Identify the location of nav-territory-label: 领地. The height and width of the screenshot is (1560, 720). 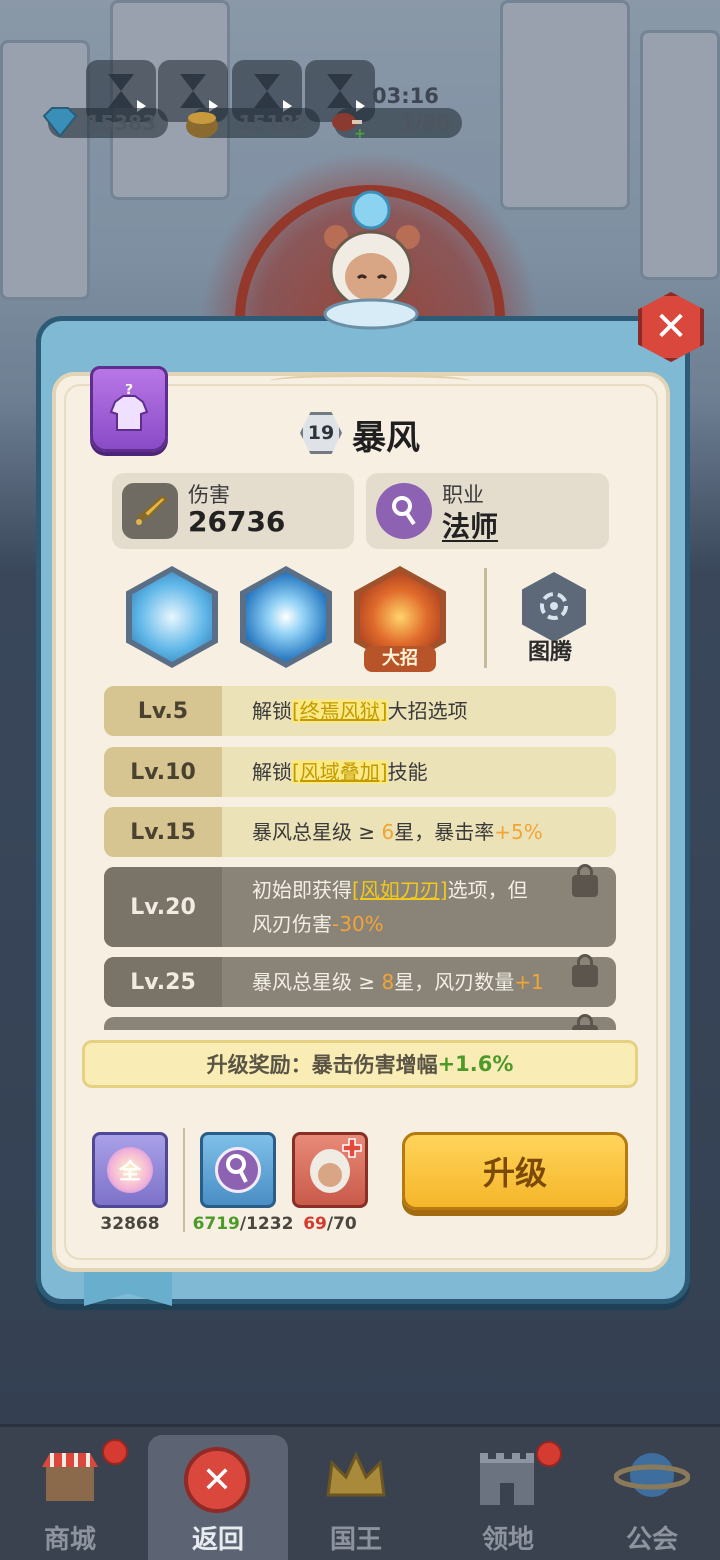
(507, 1540).